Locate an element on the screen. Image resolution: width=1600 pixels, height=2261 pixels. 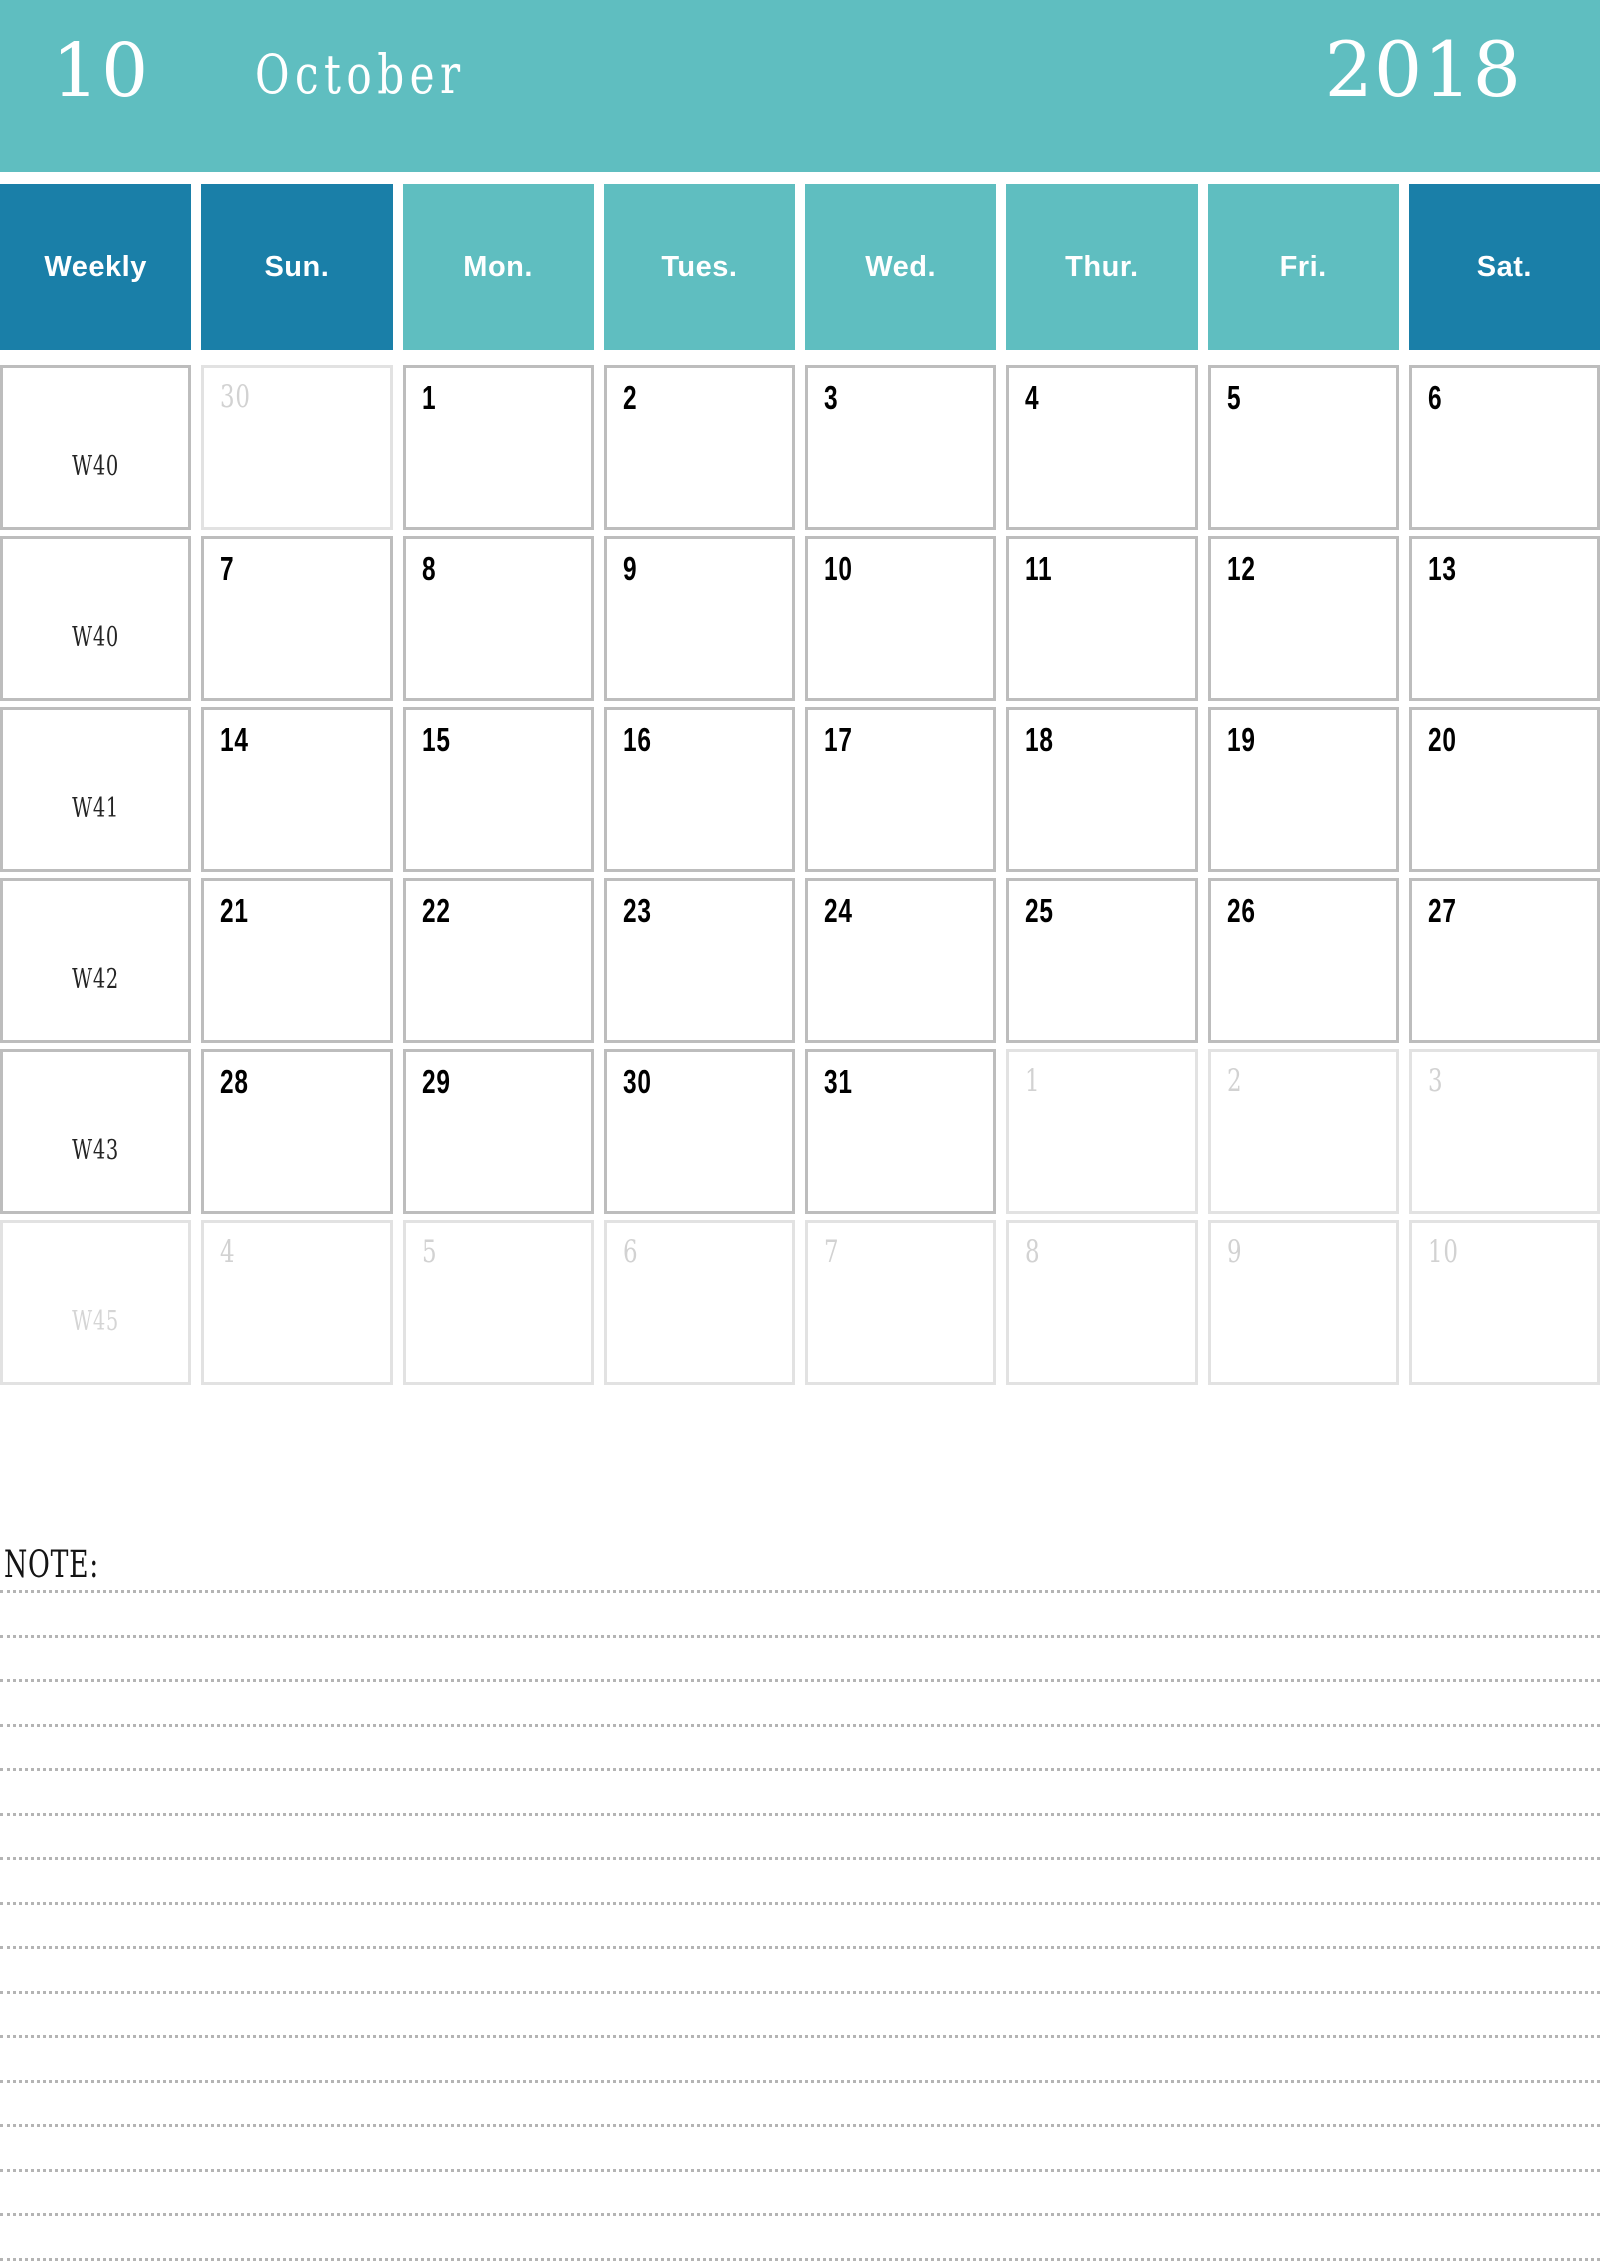
day-number: 1 is located at coordinates (1033, 1081).